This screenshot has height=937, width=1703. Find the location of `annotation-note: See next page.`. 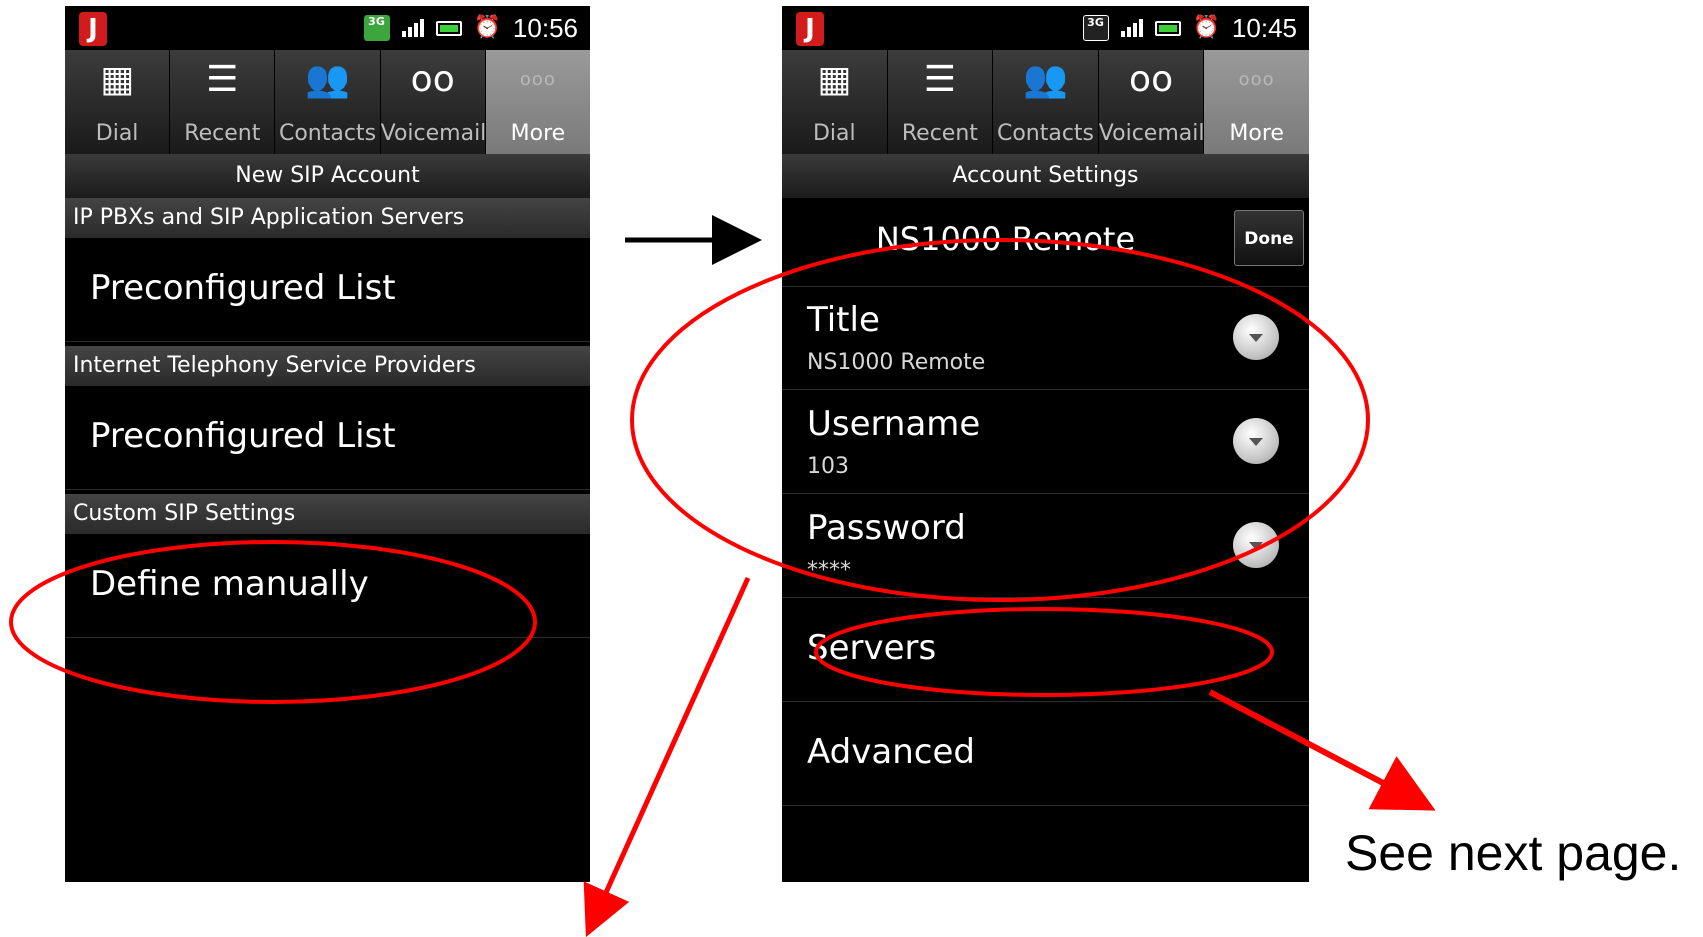

annotation-note: See next page. is located at coordinates (1513, 853).